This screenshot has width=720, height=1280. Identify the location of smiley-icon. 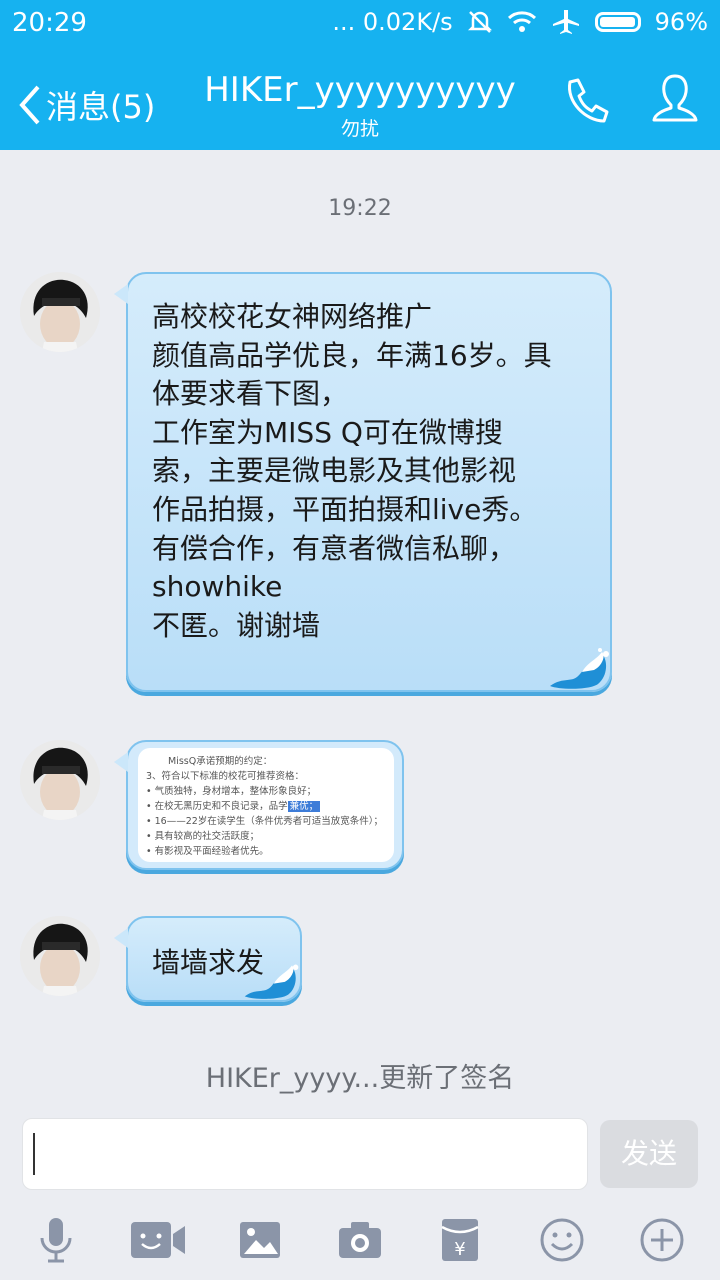
(562, 1240).